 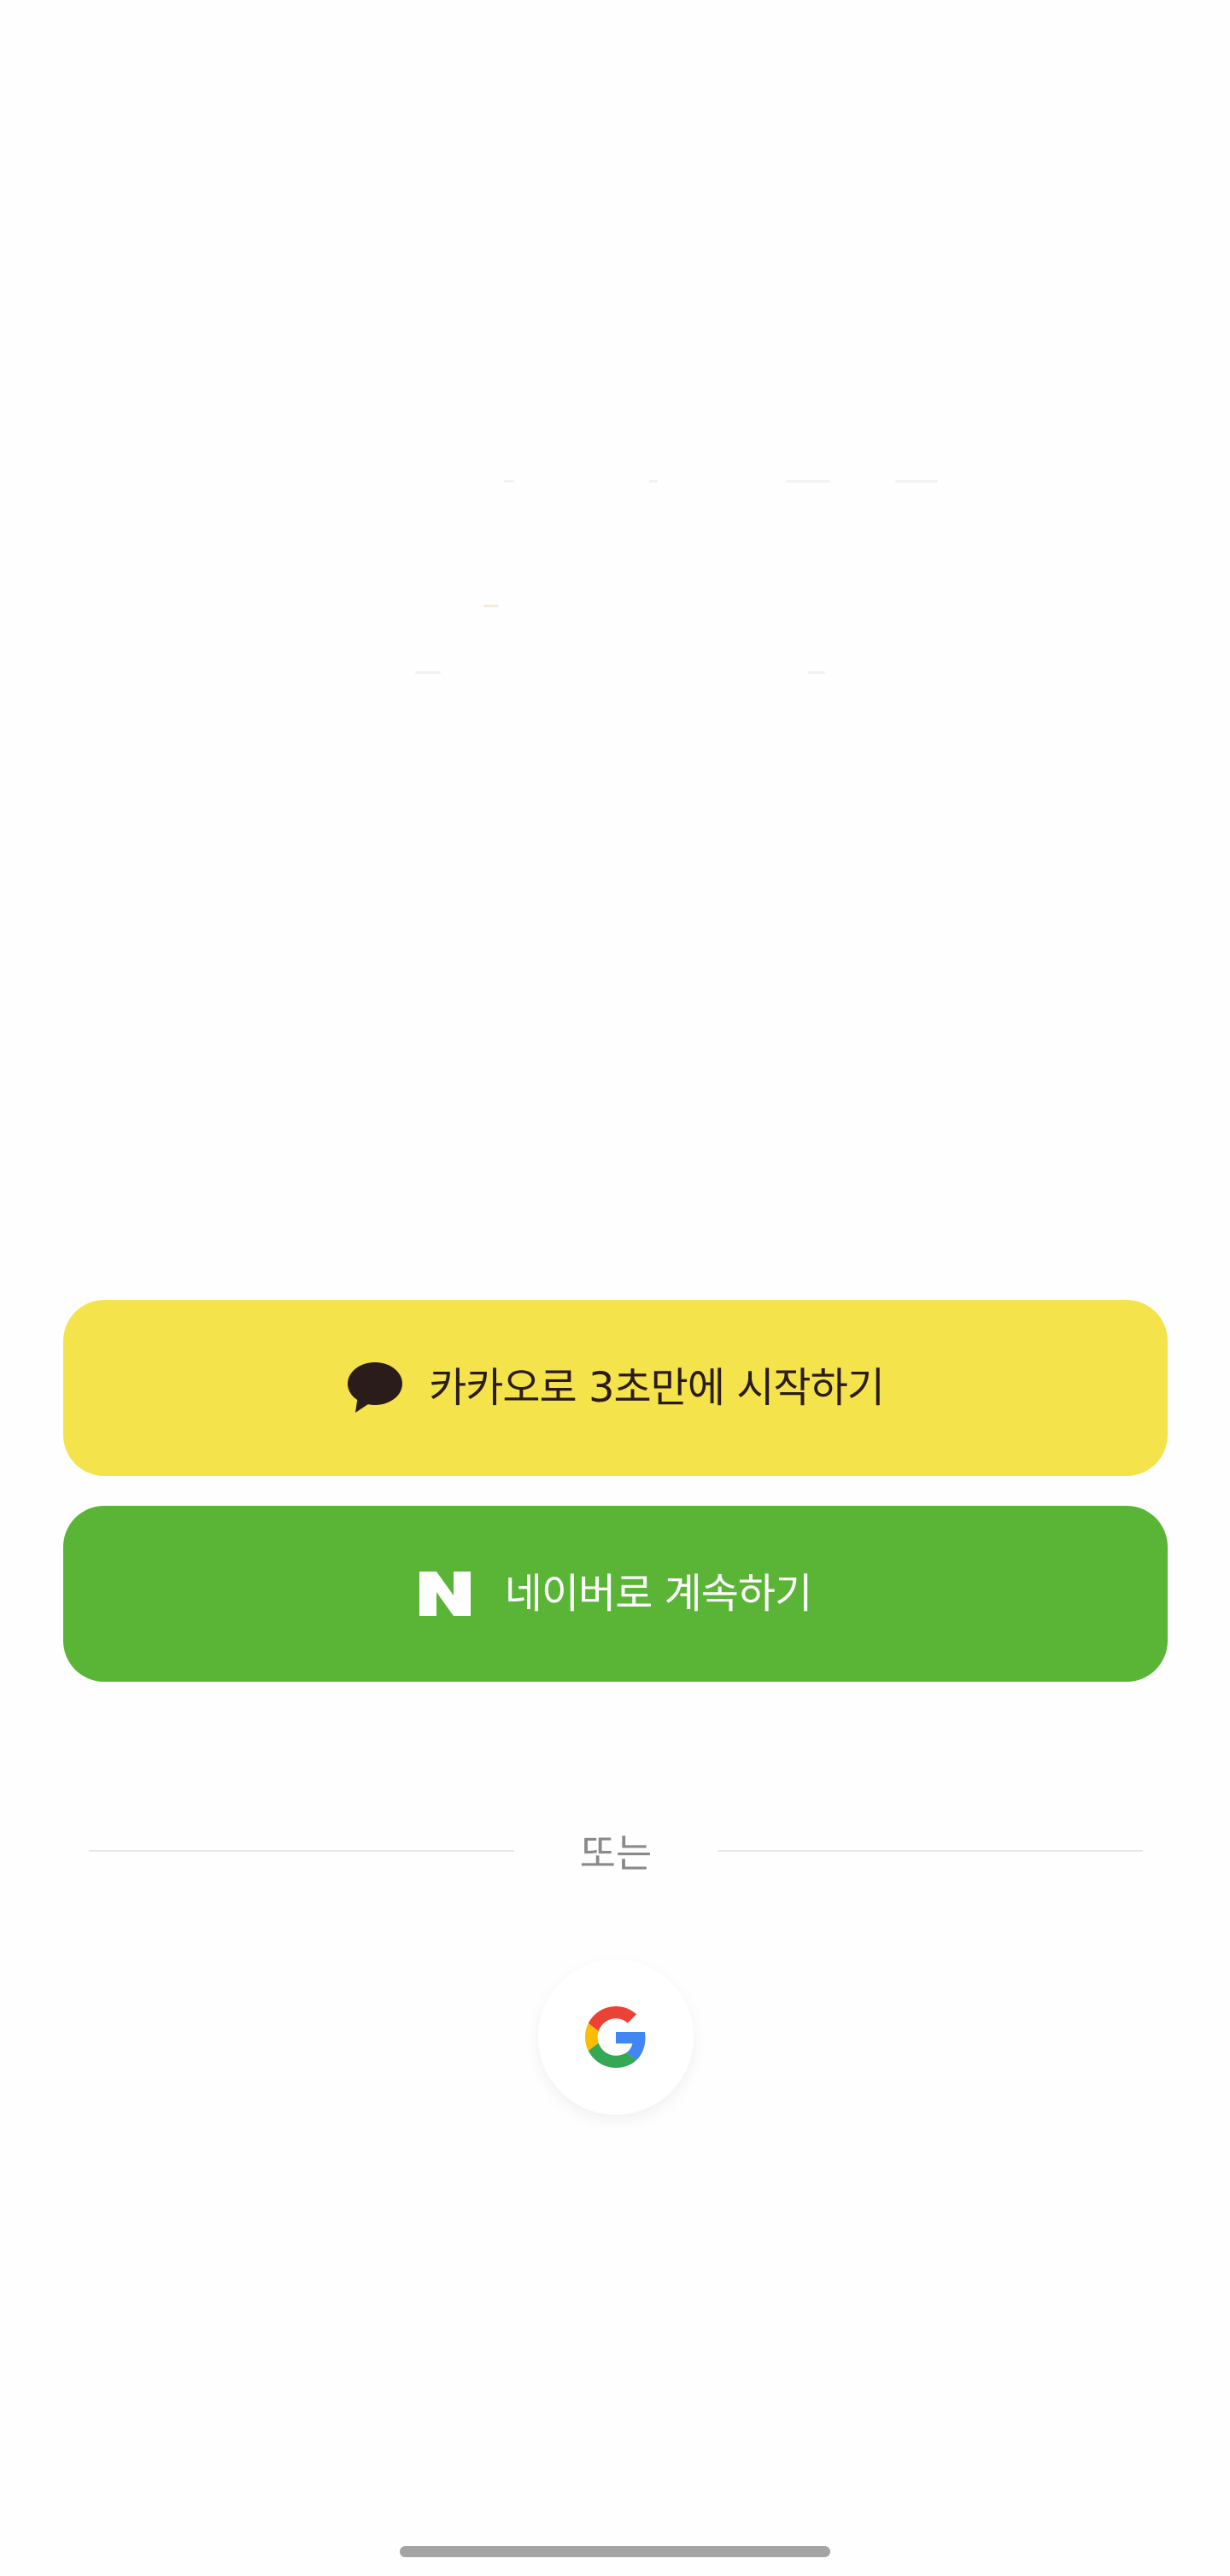 What do you see at coordinates (658, 1594) in the screenshot?
I see `naver-login-label: 네이버로 계속하기` at bounding box center [658, 1594].